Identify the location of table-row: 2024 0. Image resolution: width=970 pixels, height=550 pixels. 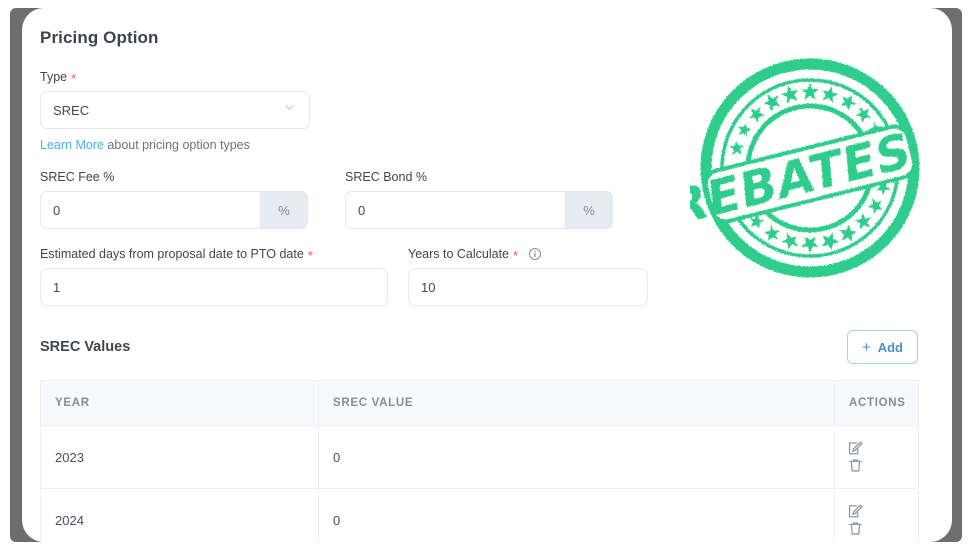
(479, 515).